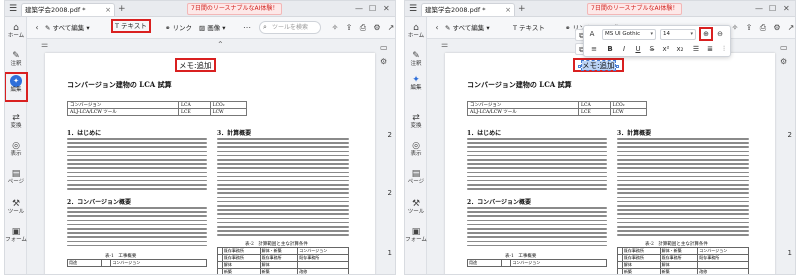 The width and height of the screenshot is (800, 275). What do you see at coordinates (195, 65) in the screenshot?
I see `memo-annotation: メモ:追加` at bounding box center [195, 65].